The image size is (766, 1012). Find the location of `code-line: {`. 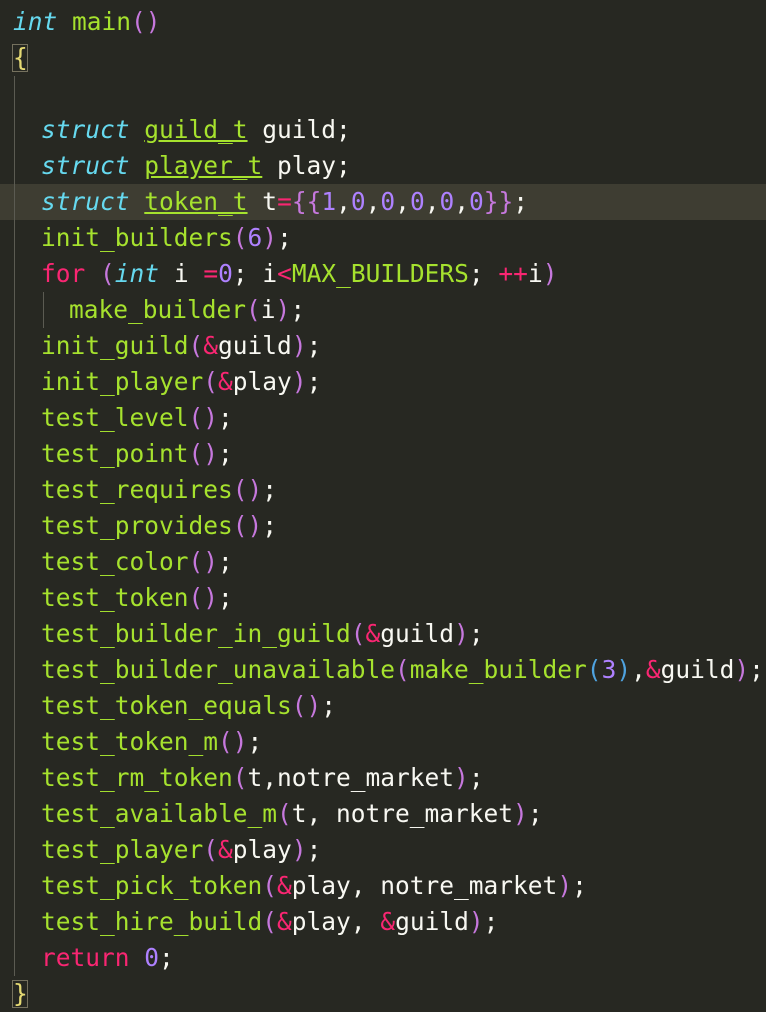

code-line: { is located at coordinates (383, 58).